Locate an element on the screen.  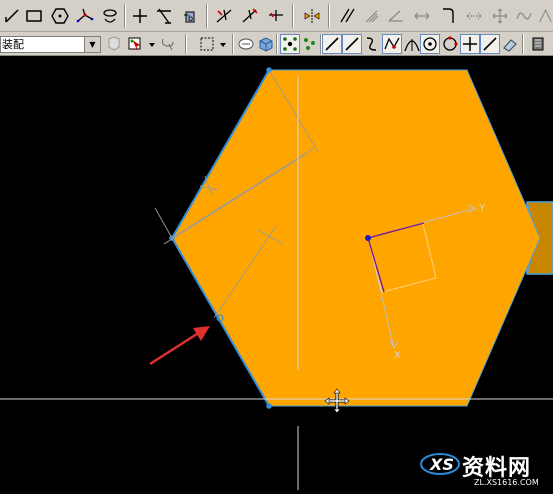
assembly-filter-dropdown: 装配 ▼ is located at coordinates (50, 44).